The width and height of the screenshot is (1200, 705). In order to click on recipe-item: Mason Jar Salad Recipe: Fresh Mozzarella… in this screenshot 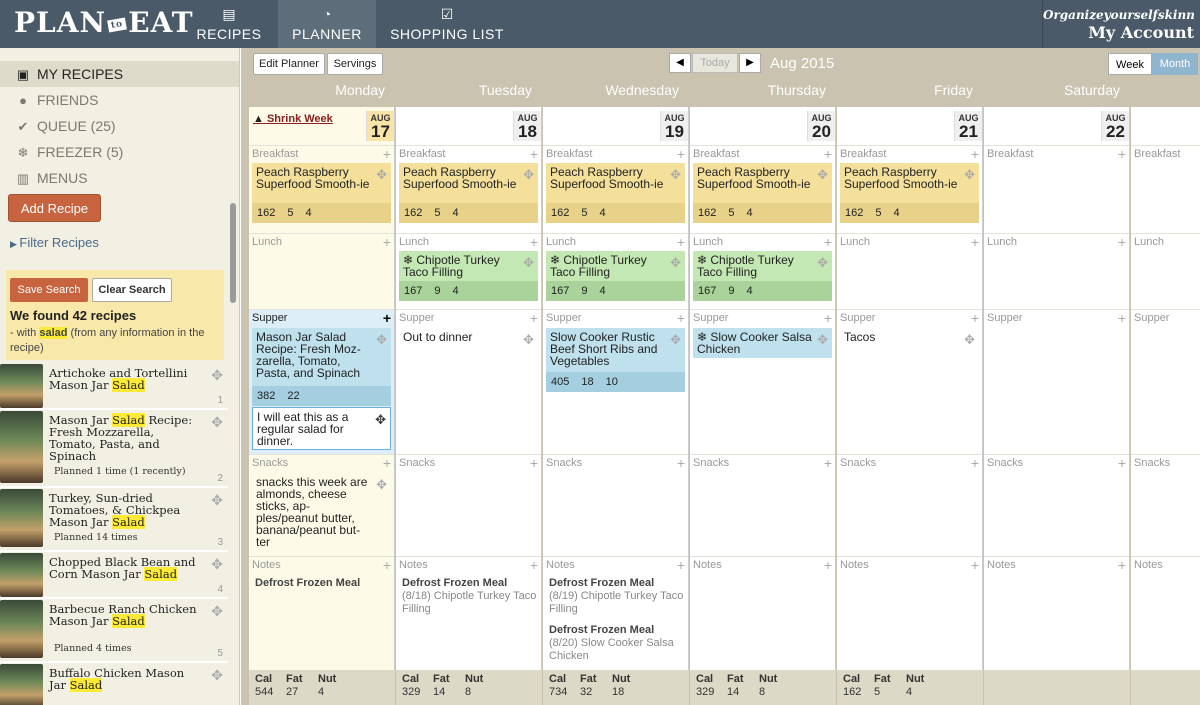, I will do `click(114, 449)`.